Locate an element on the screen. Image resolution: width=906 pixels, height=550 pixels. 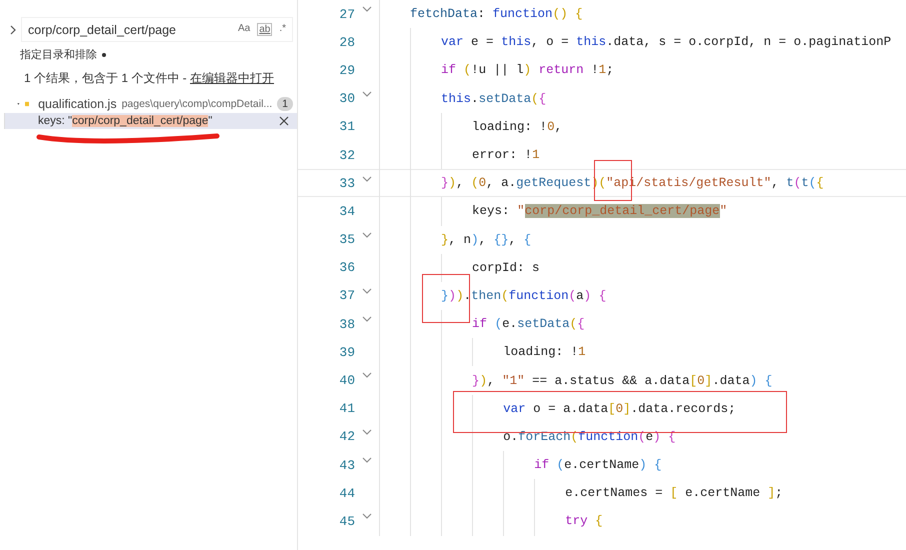
chevron-icon is located at coordinates (13, 30).